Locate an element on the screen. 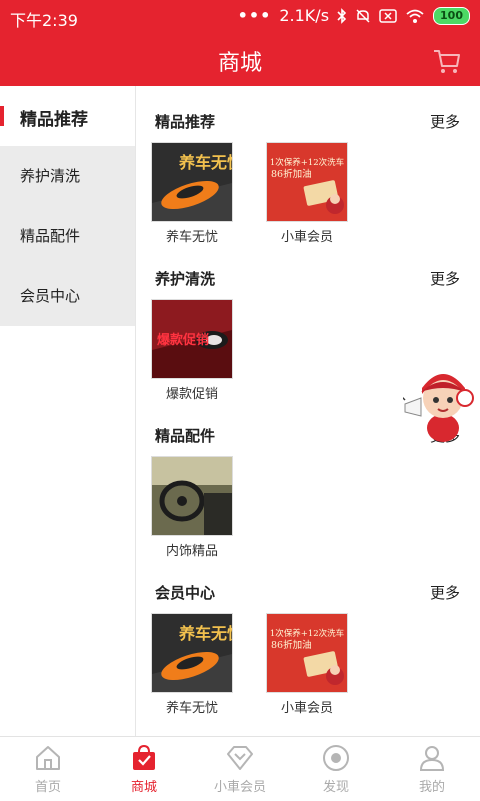 The width and height of the screenshot is (480, 801). home-icon is located at coordinates (48, 758).